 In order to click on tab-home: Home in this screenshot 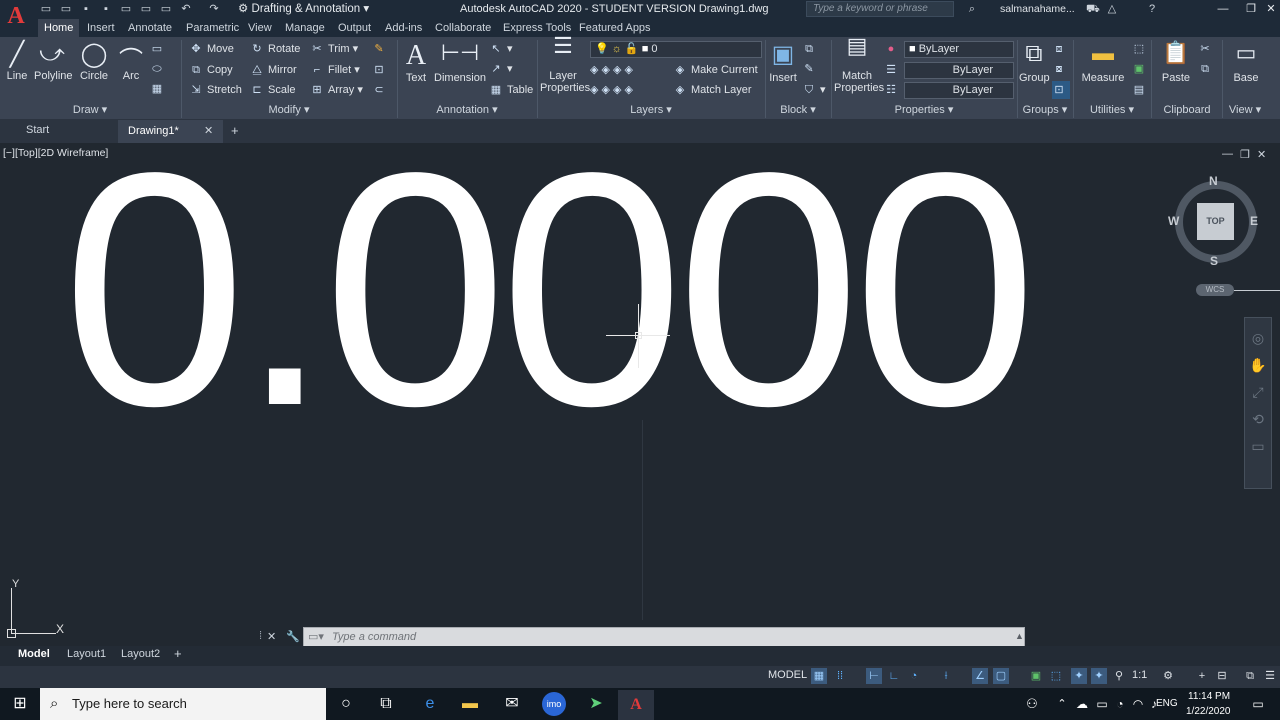, I will do `click(59, 28)`.